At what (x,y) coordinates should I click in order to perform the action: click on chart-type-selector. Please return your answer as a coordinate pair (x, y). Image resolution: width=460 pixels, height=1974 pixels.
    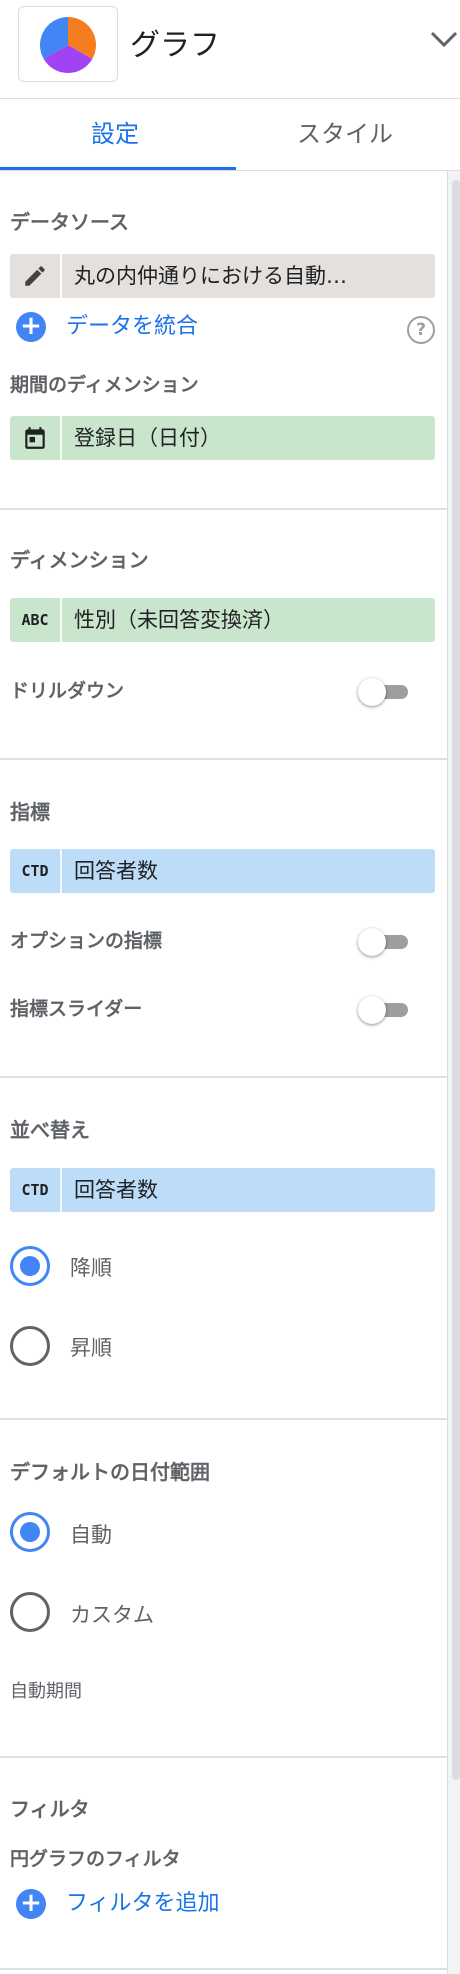
    Looking at the image, I should click on (68, 44).